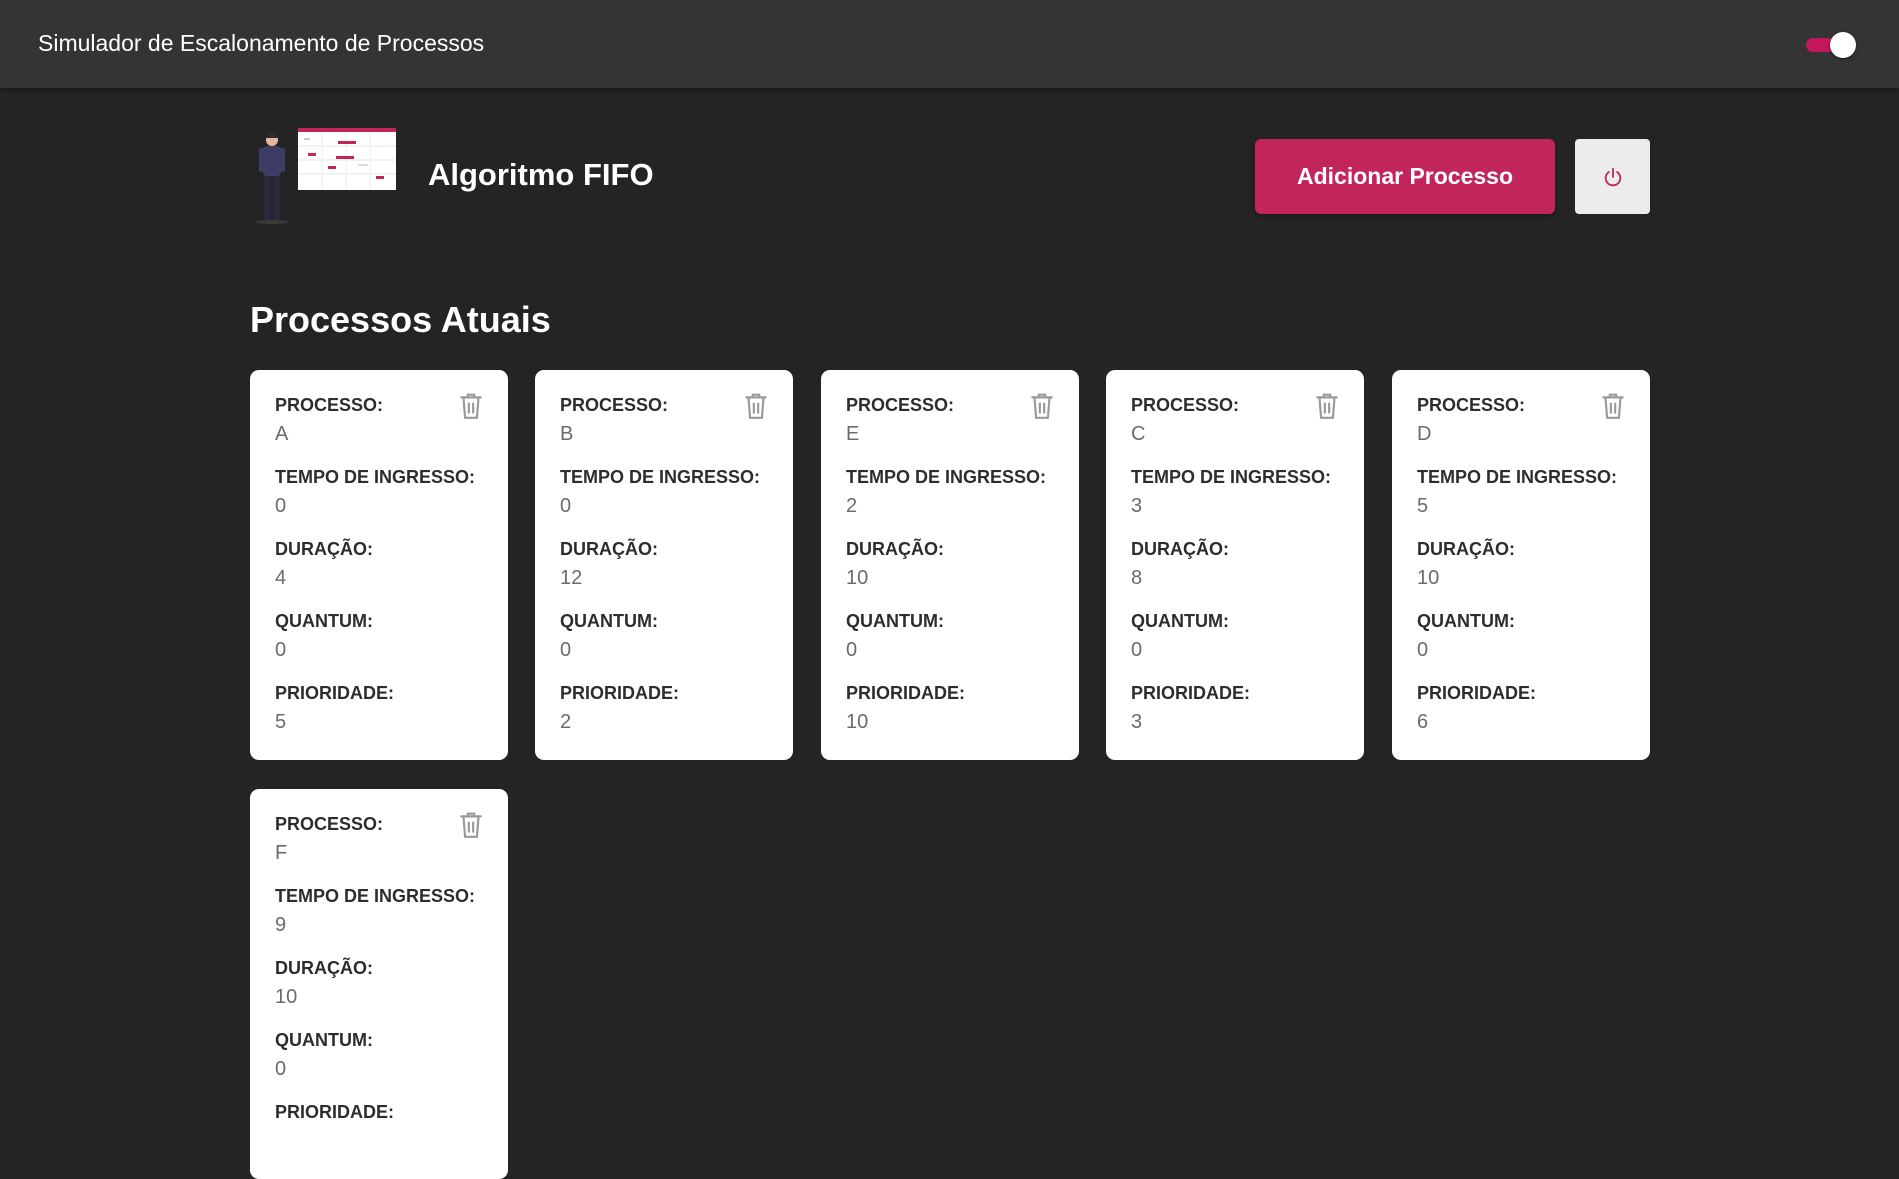  What do you see at coordinates (282, 434) in the screenshot?
I see `process-name: A` at bounding box center [282, 434].